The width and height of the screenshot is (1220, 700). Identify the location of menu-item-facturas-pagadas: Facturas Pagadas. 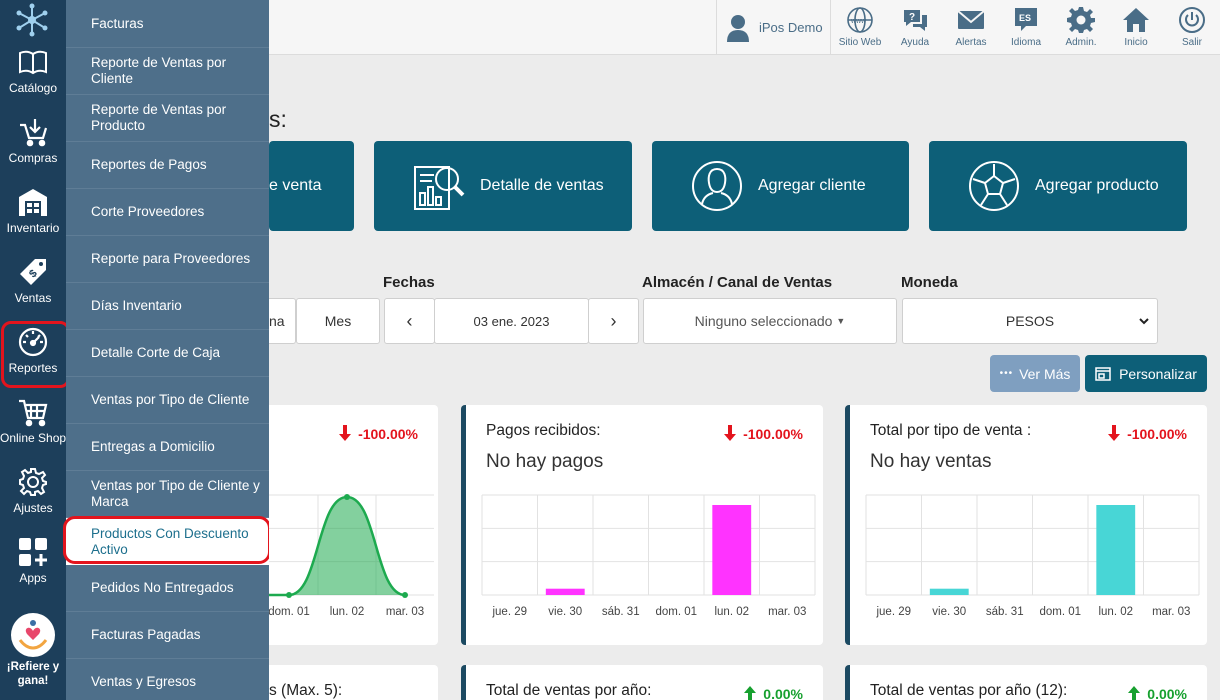
(167, 635).